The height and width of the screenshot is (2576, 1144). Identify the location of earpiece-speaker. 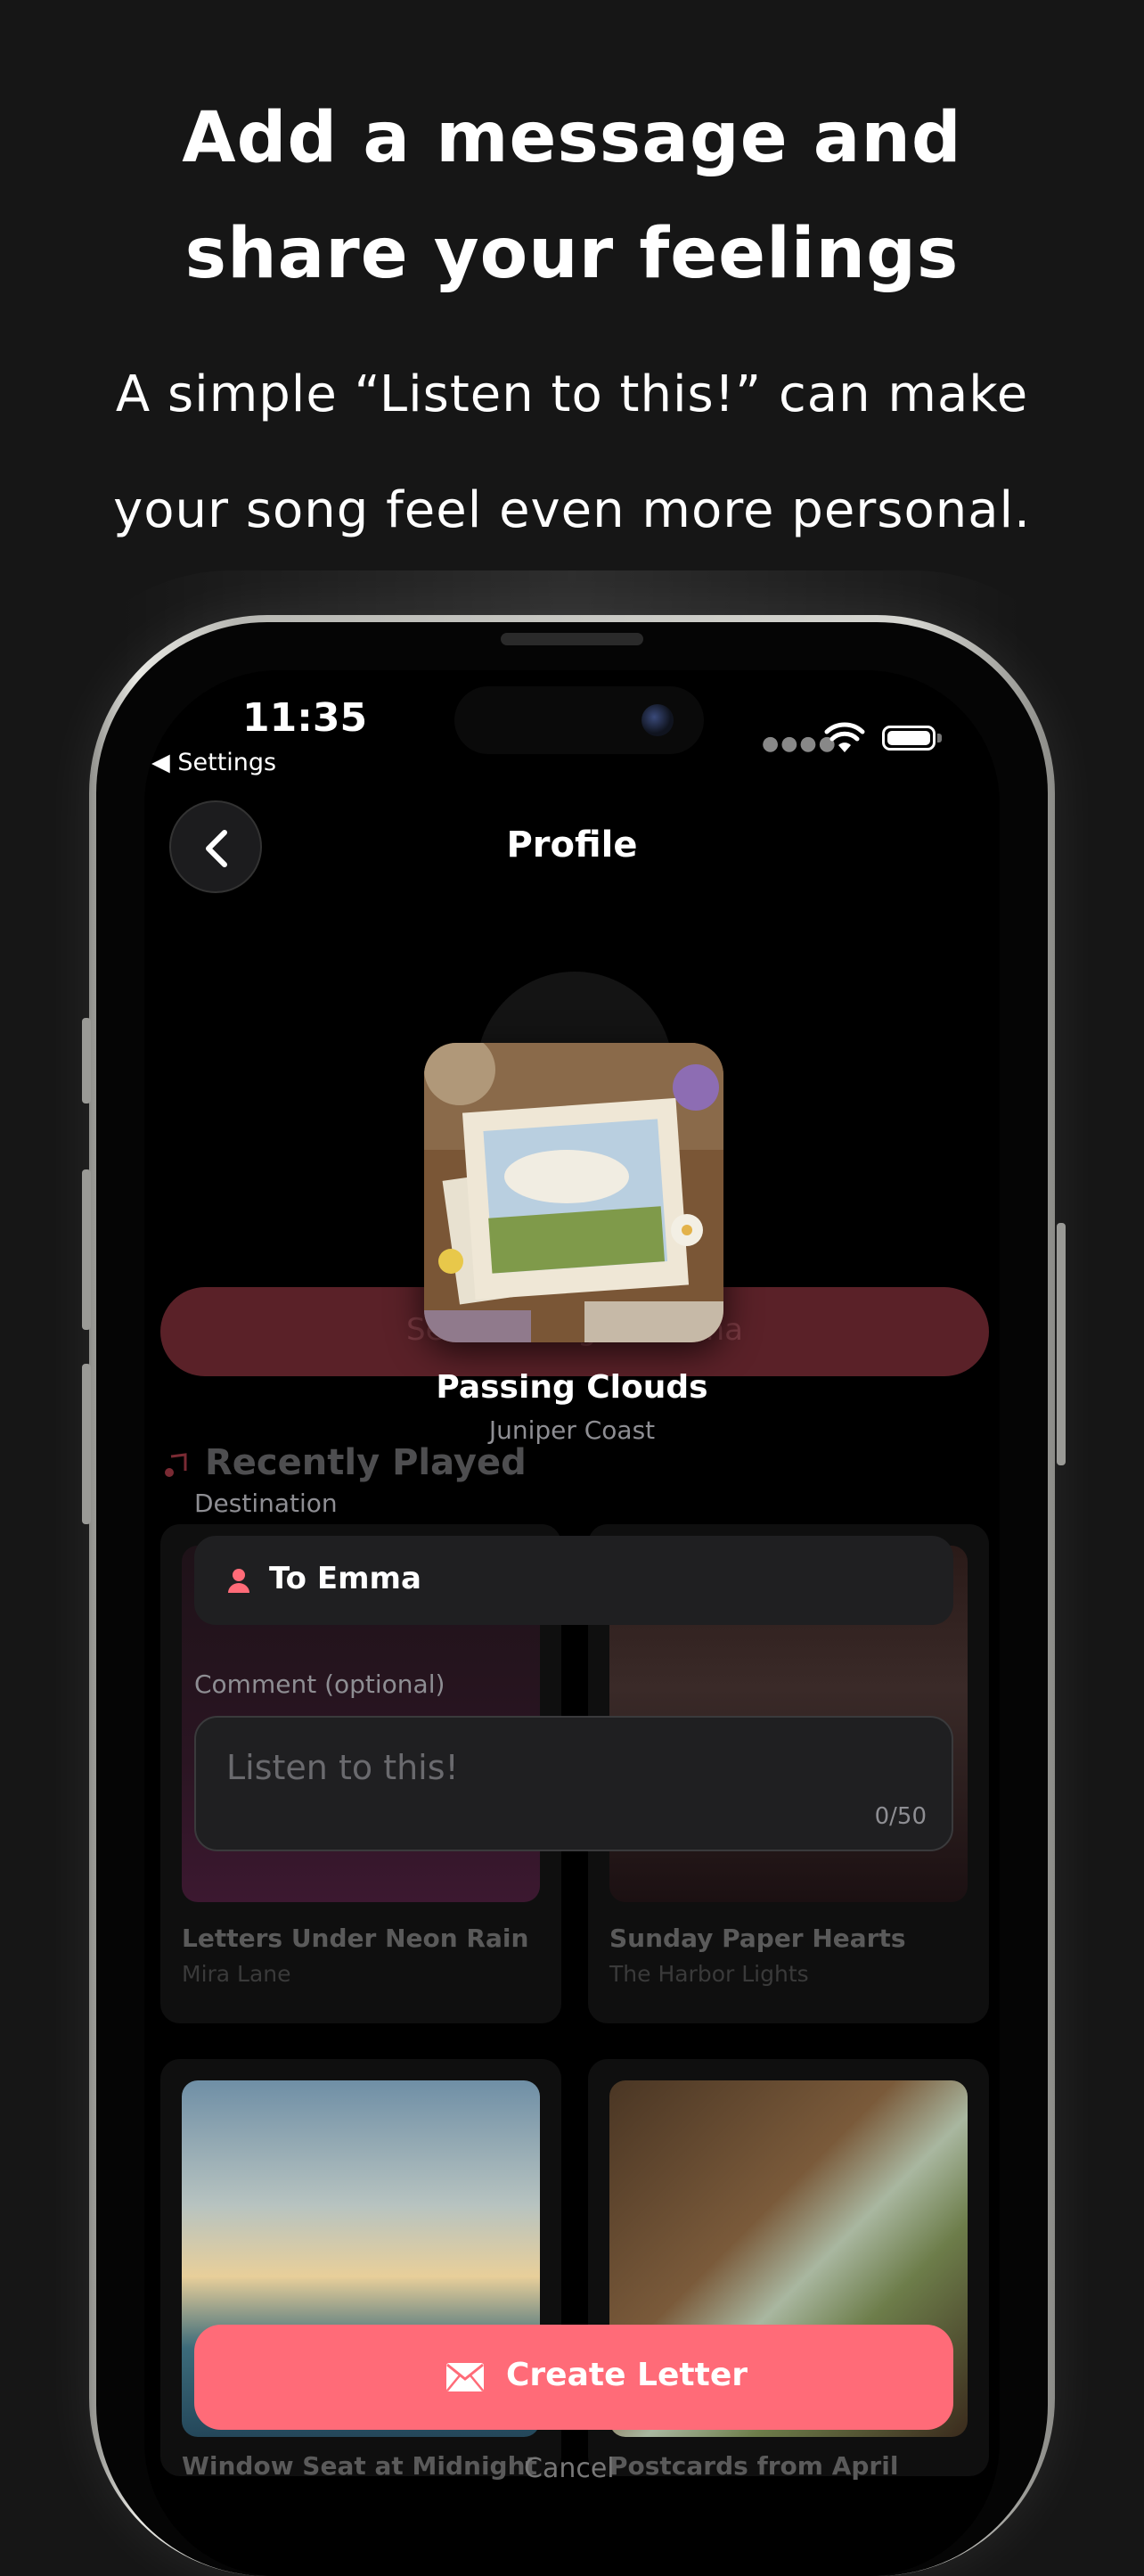
(572, 639).